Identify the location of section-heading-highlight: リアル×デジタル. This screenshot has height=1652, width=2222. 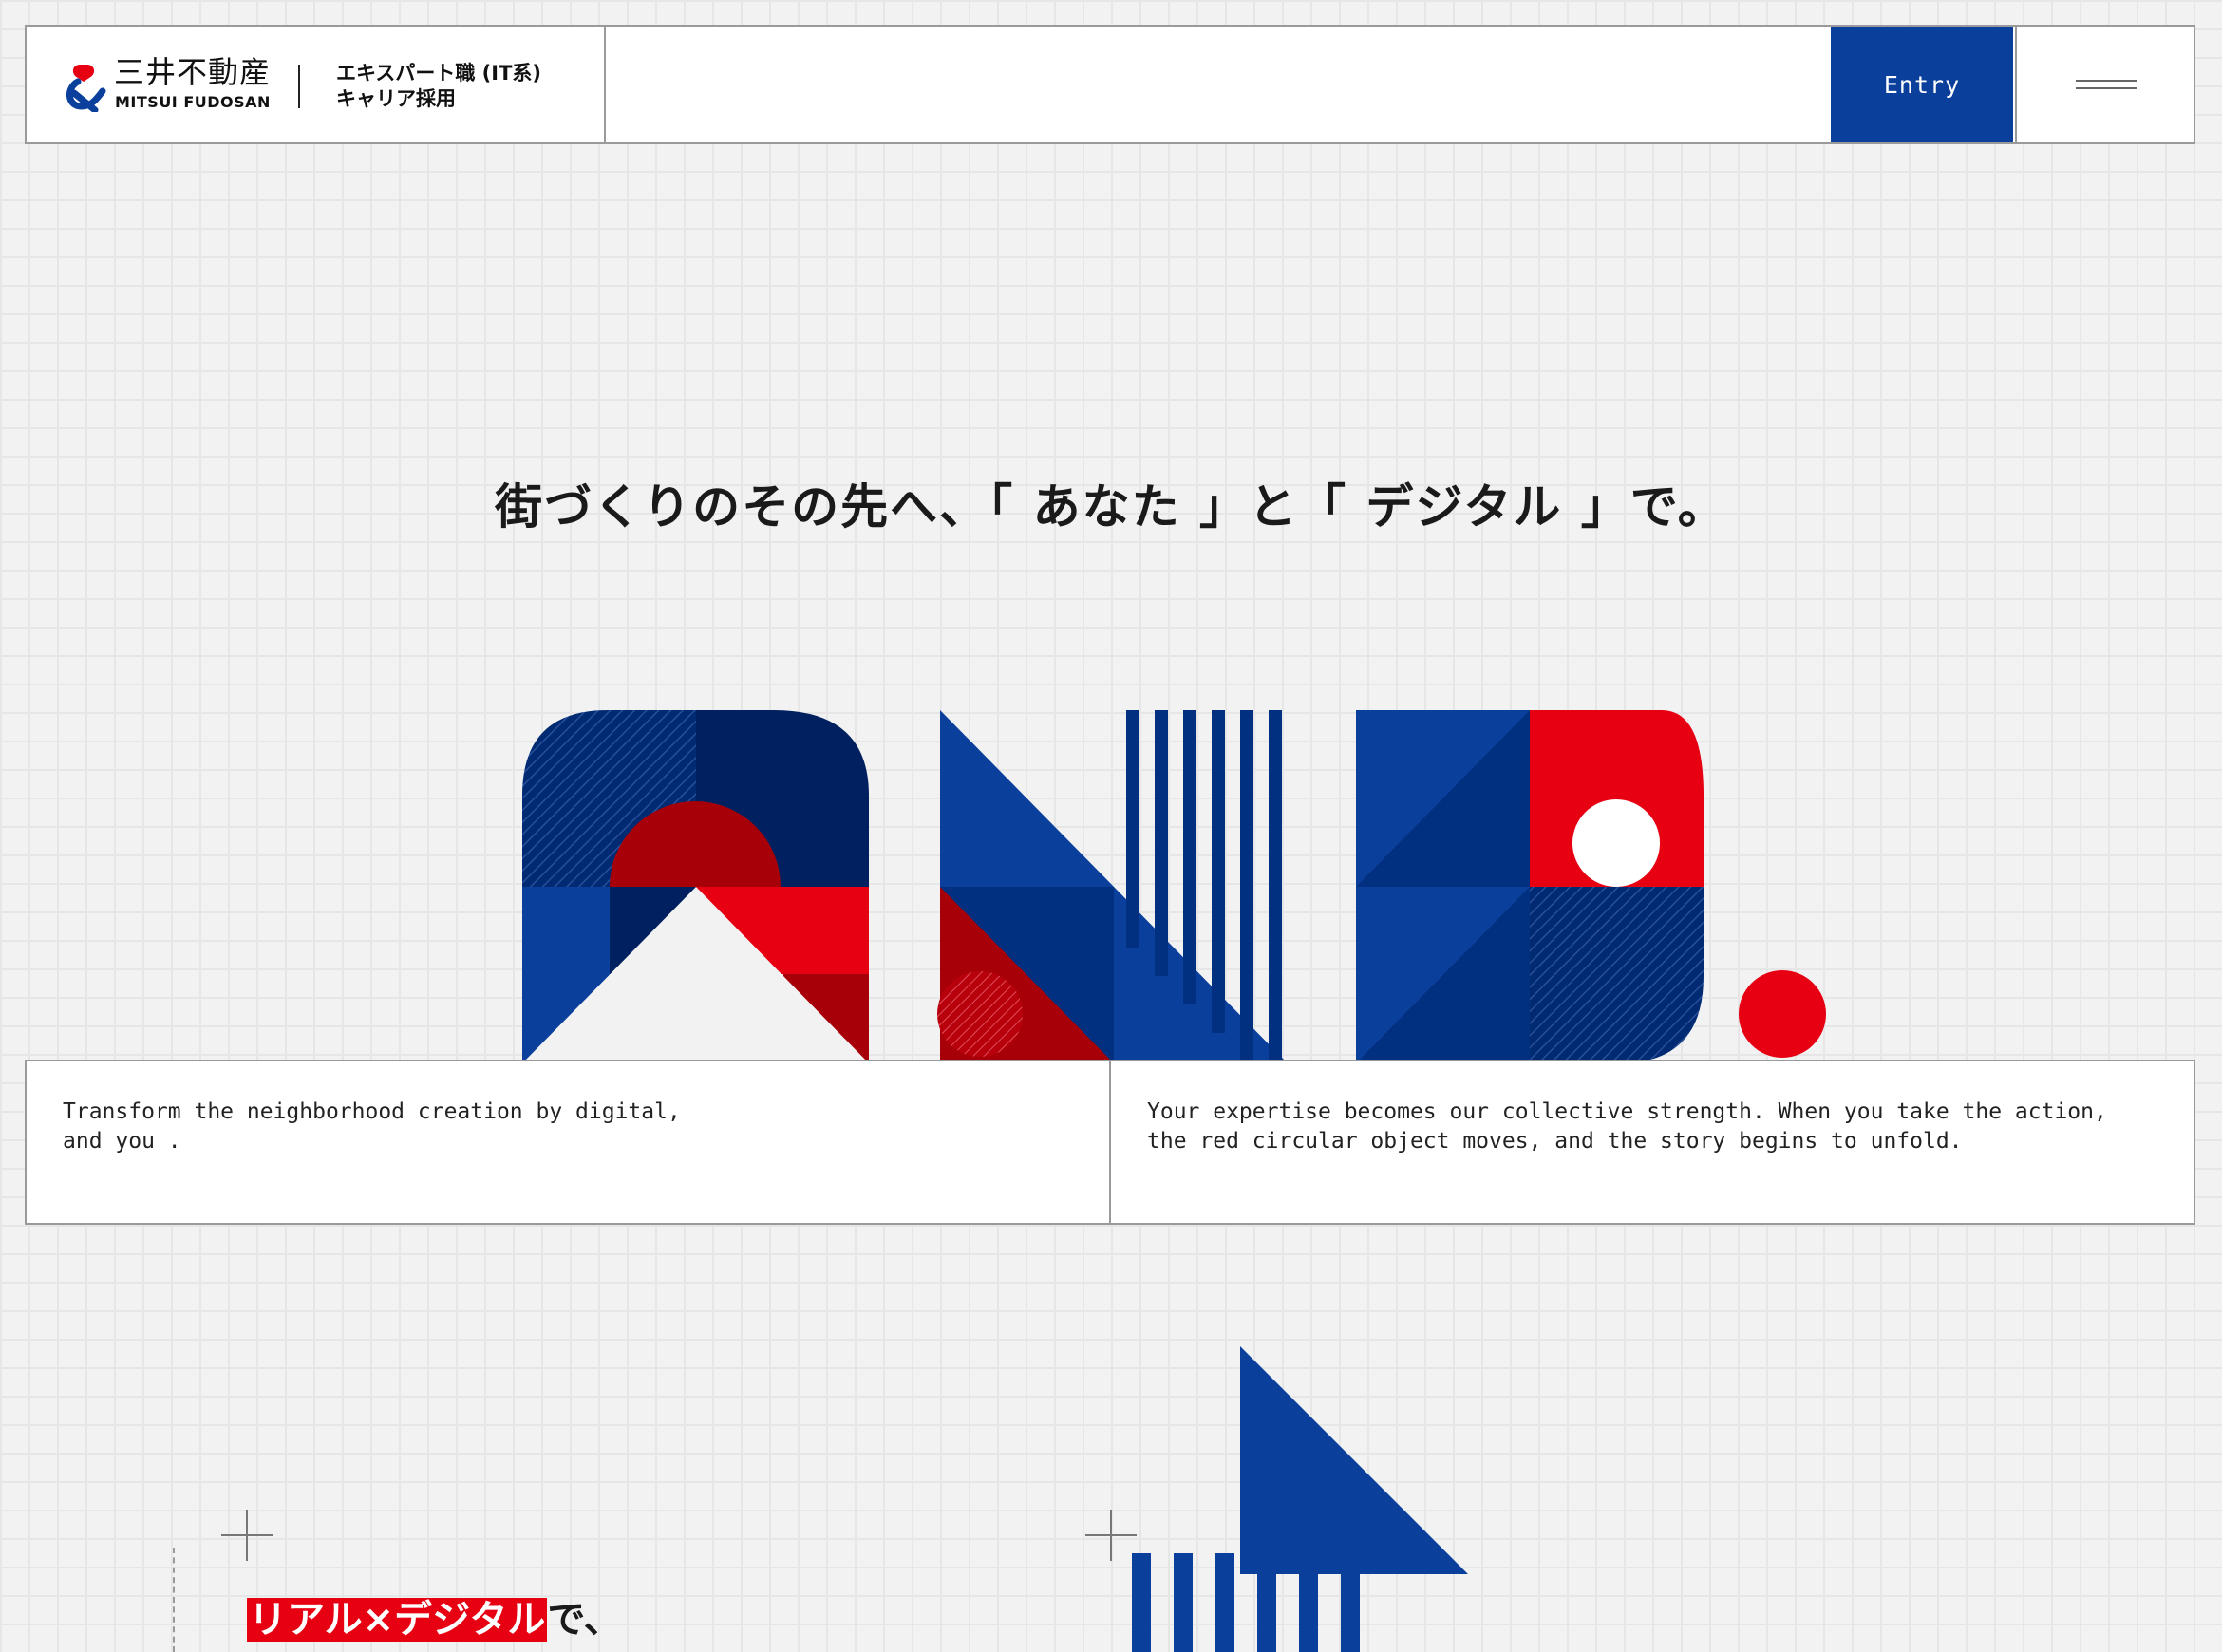
(397, 1620).